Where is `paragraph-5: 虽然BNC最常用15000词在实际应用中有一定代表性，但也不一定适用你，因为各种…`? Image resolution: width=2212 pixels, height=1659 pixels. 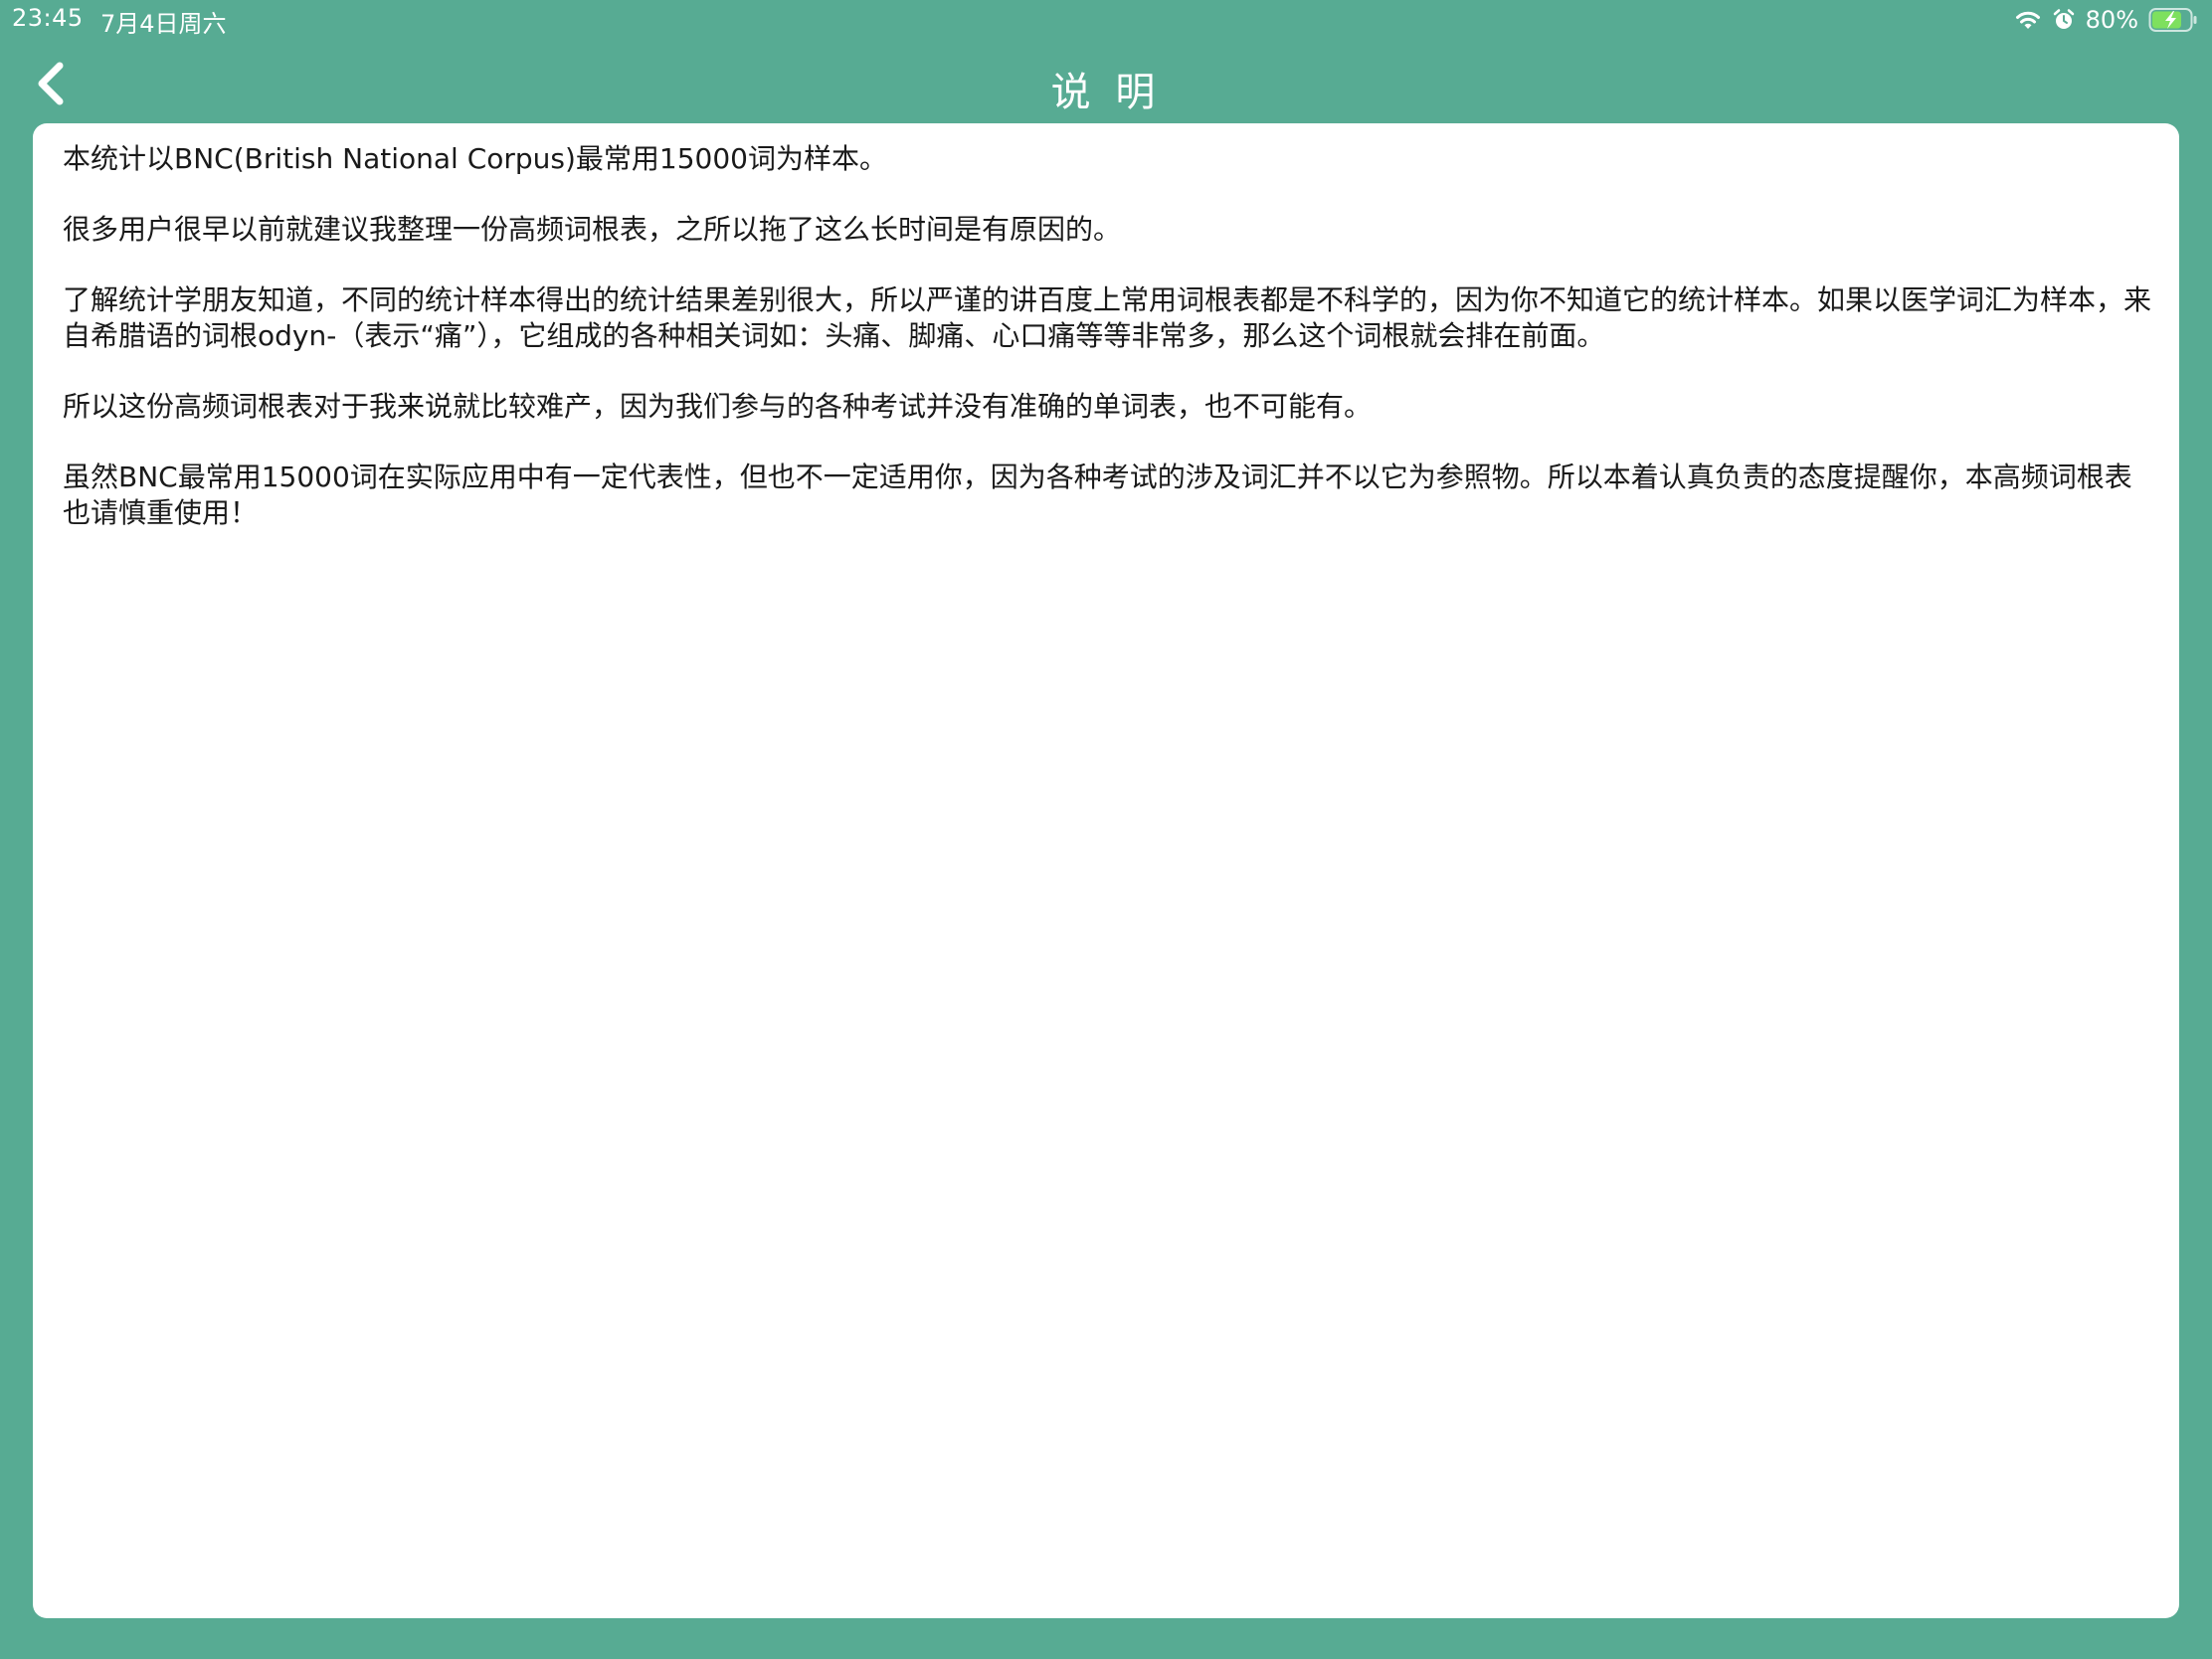 paragraph-5: 虽然BNC最常用15000词在实际应用中有一定代表性，但也不一定适用你，因为各种… is located at coordinates (1097, 495).